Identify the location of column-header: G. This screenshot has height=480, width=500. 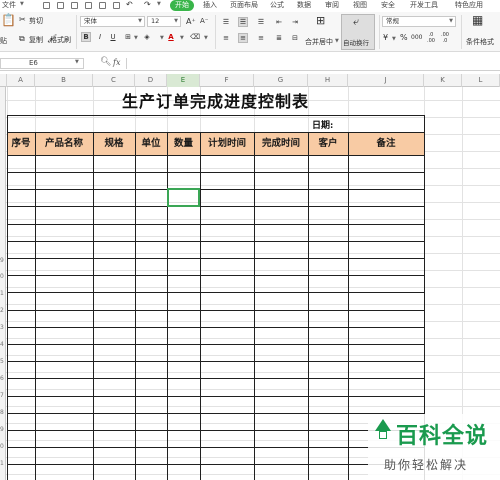
(281, 80).